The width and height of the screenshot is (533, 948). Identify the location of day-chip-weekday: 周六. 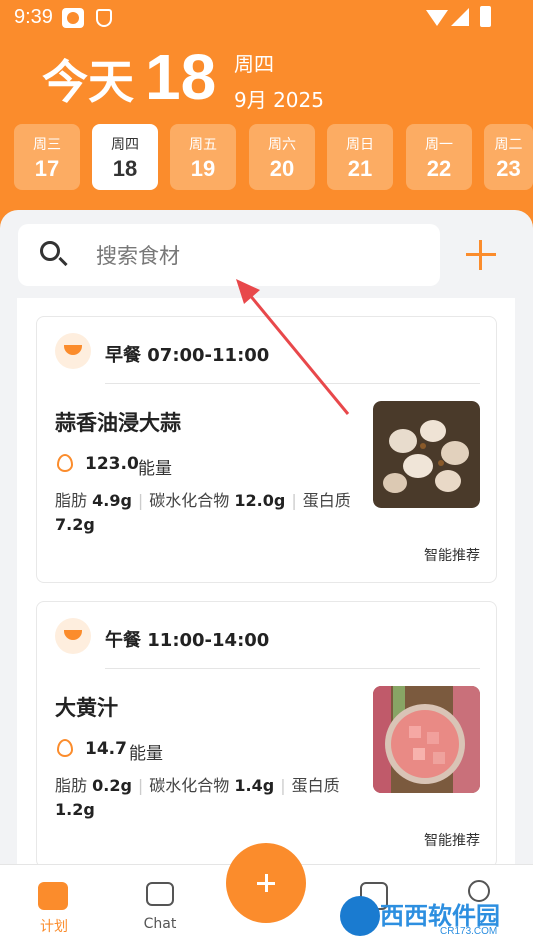
(282, 145).